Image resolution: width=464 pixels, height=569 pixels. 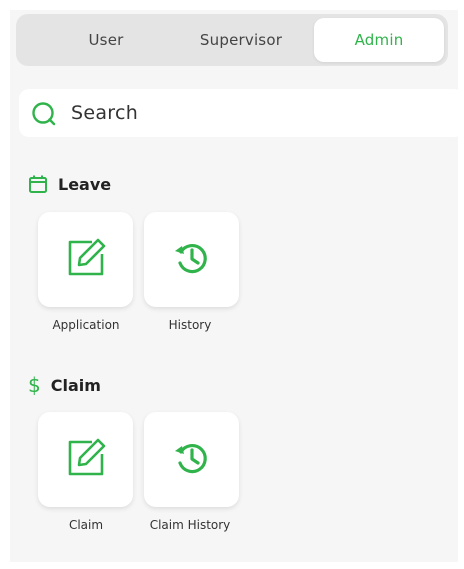 I want to click on leave-history-tile, so click(x=191, y=259).